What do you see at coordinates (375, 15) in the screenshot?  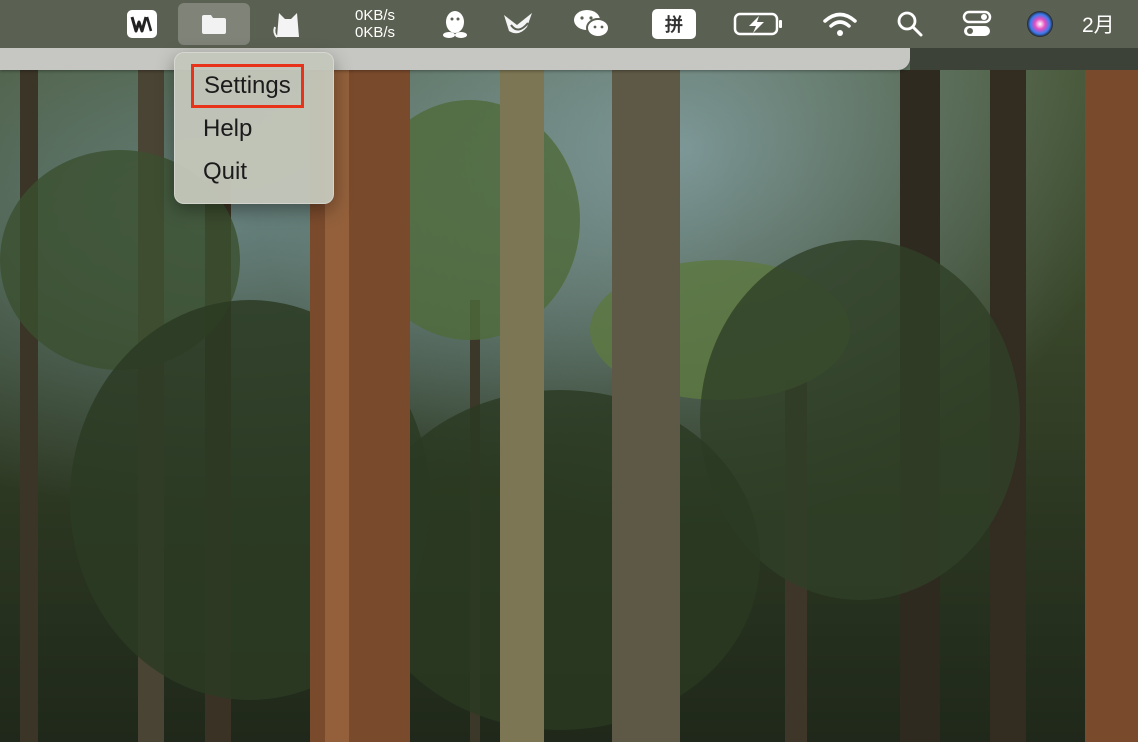 I see `upload-speed: 0KB/s` at bounding box center [375, 15].